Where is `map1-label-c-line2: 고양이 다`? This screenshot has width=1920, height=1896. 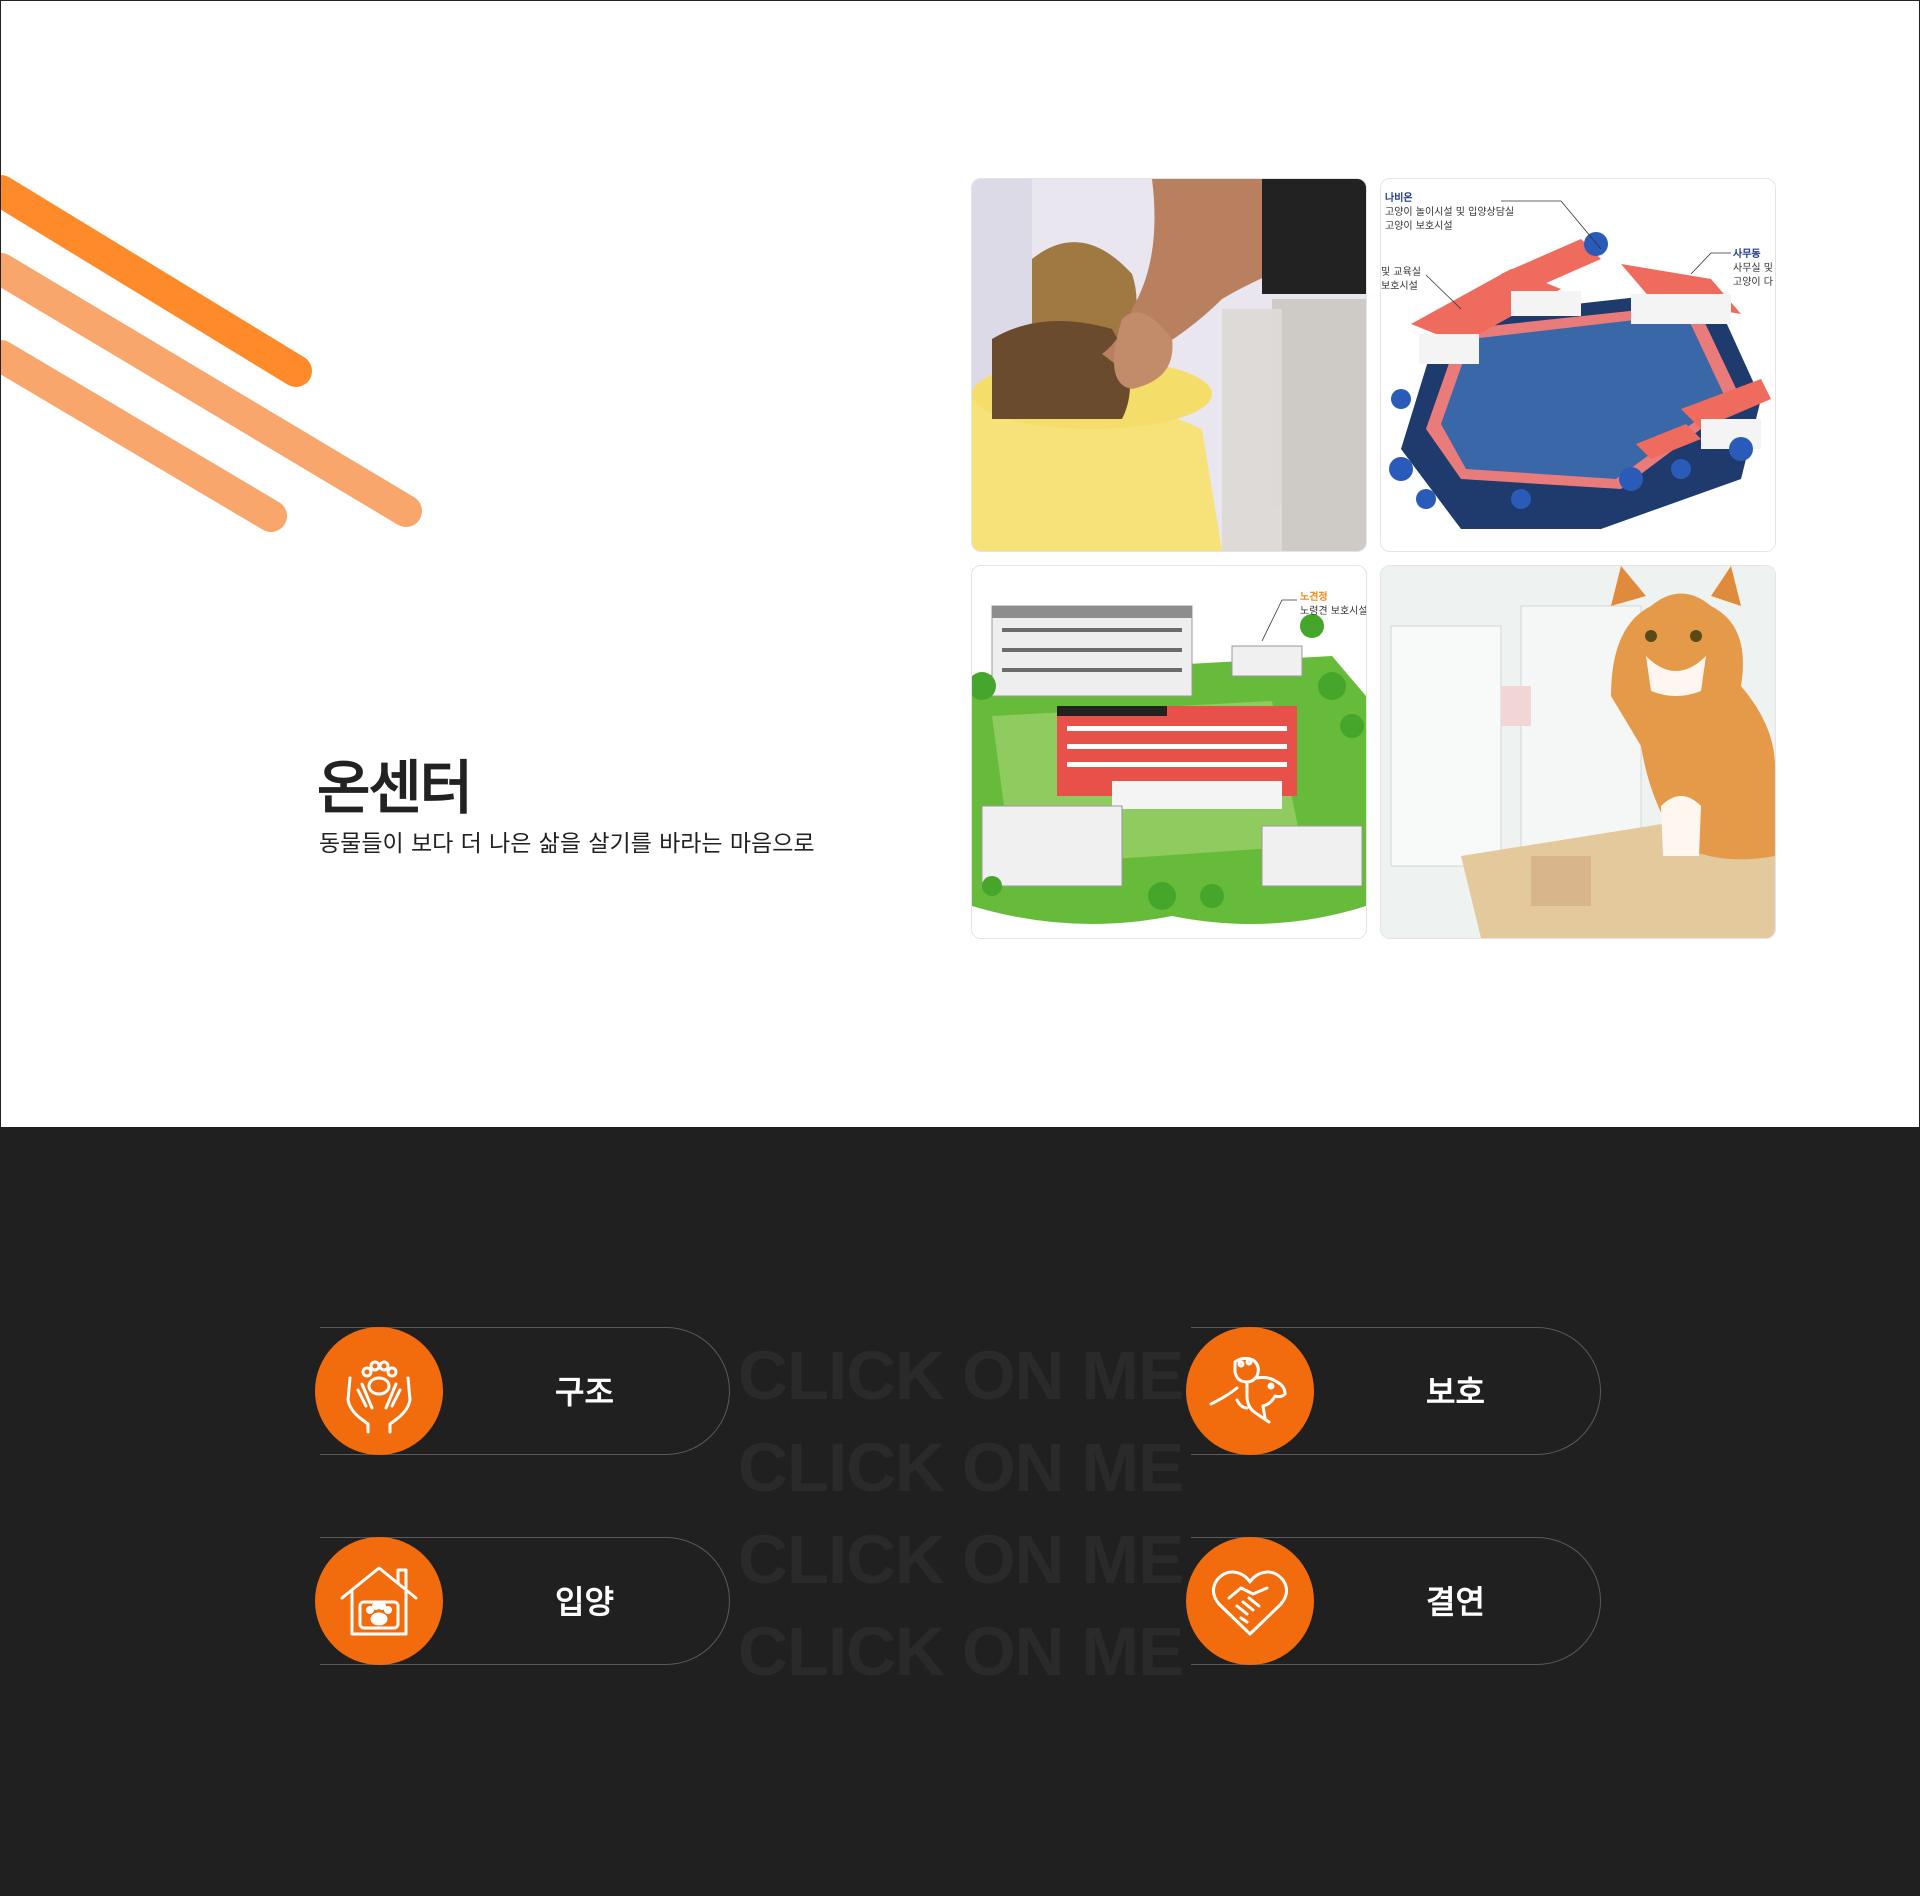 map1-label-c-line2: 고양이 다 is located at coordinates (1753, 282).